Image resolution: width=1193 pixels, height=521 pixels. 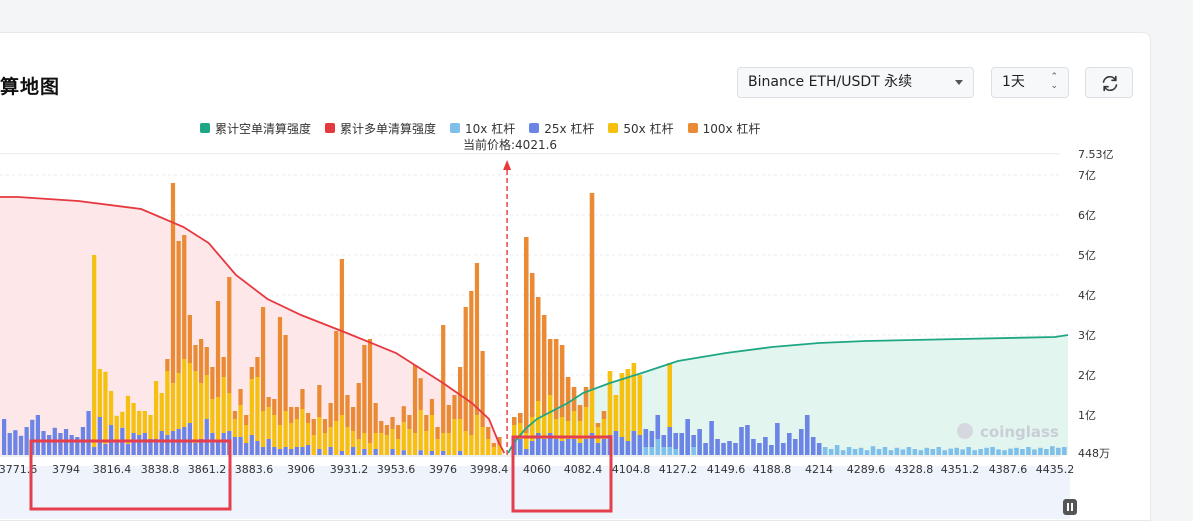 What do you see at coordinates (1019, 432) in the screenshot?
I see `watermark-text: coinglass` at bounding box center [1019, 432].